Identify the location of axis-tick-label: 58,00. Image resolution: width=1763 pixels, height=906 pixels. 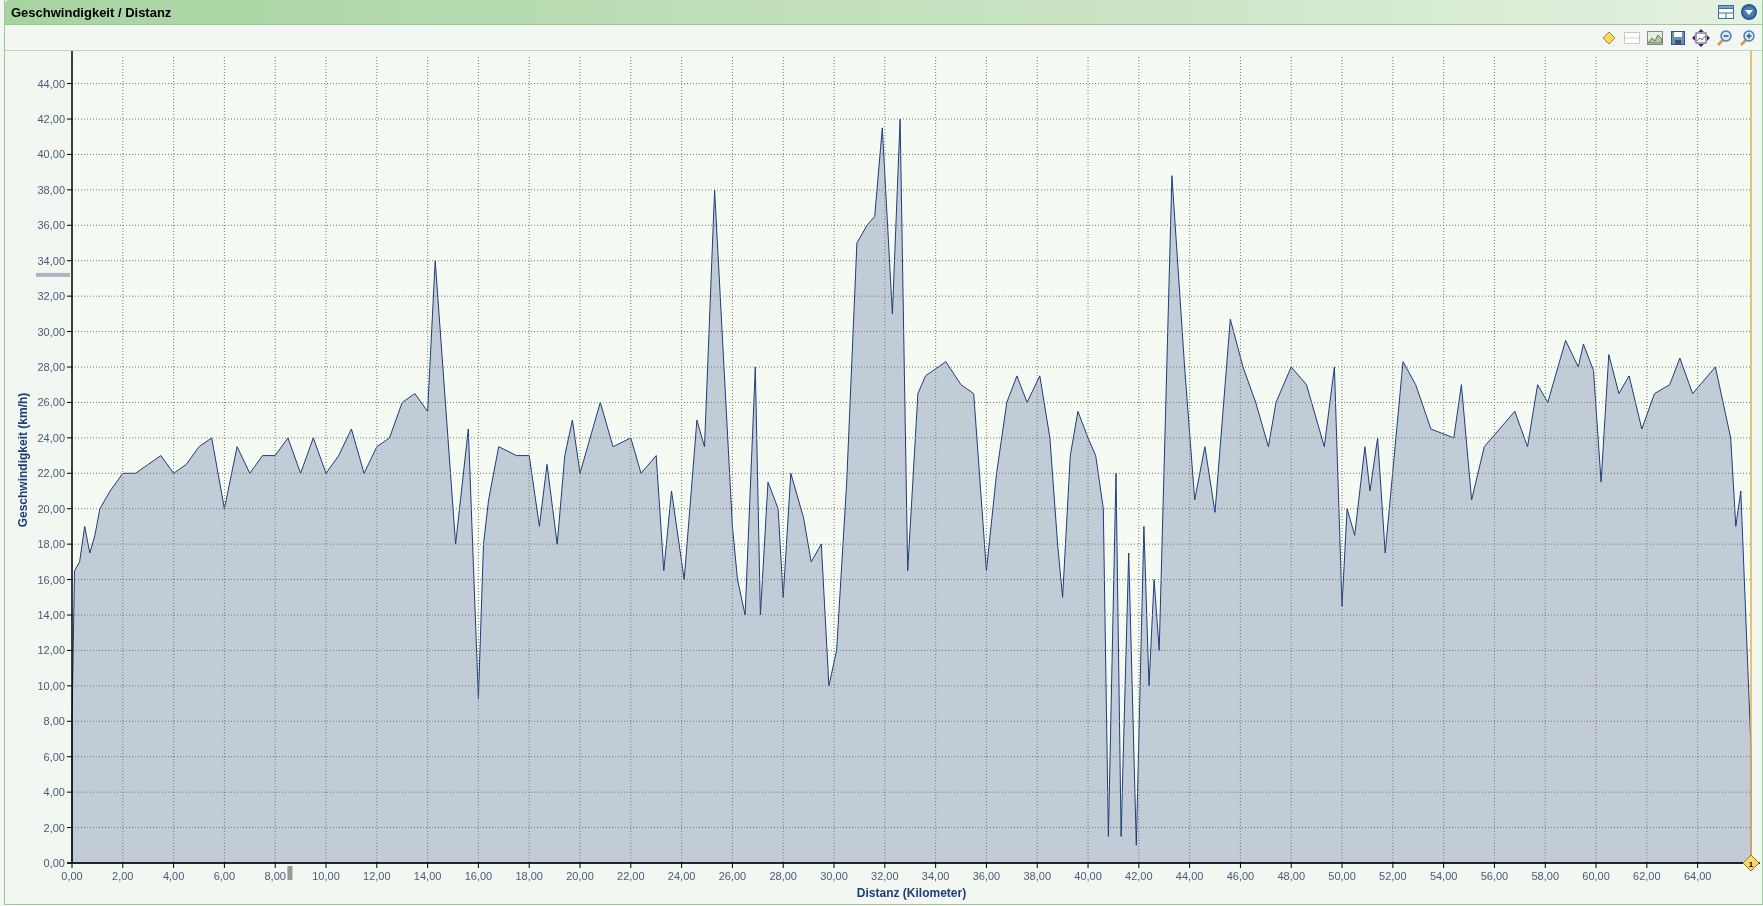
(1545, 876).